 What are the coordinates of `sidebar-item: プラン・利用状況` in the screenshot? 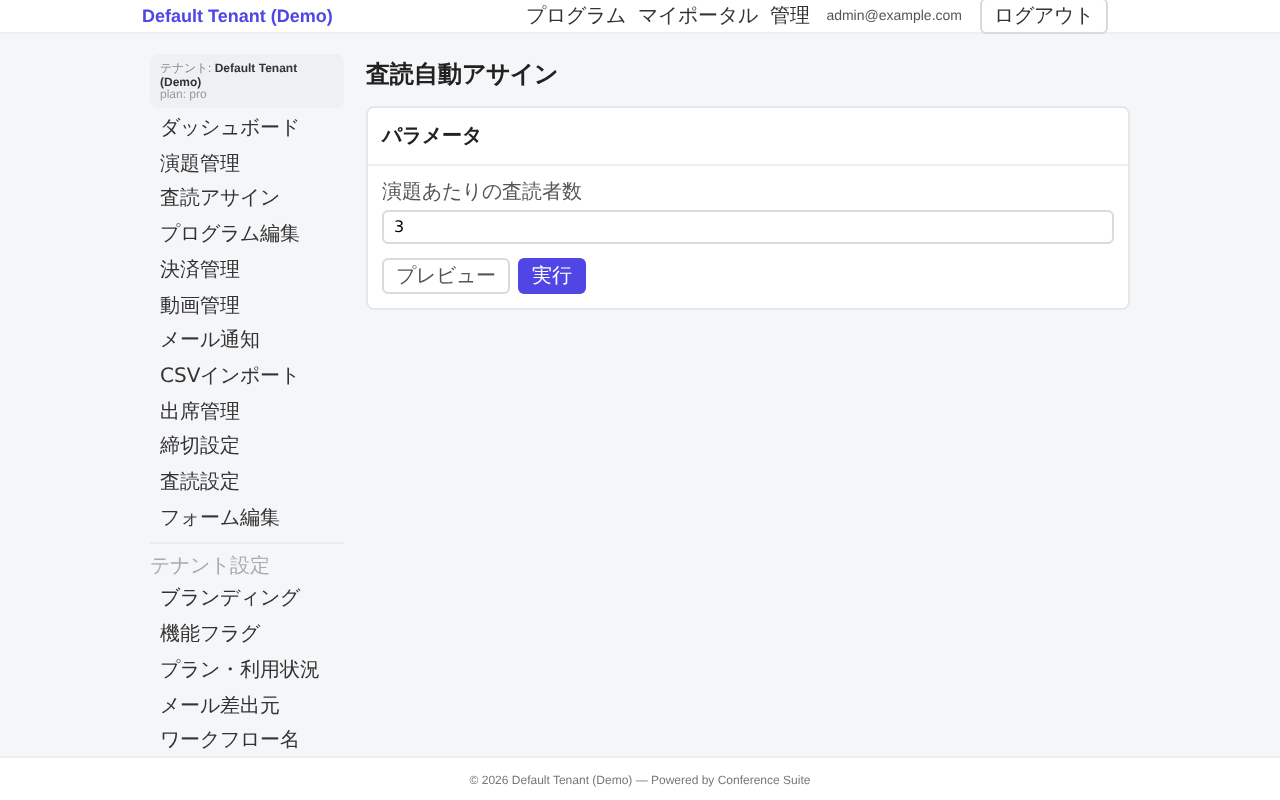 It's located at (247, 671).